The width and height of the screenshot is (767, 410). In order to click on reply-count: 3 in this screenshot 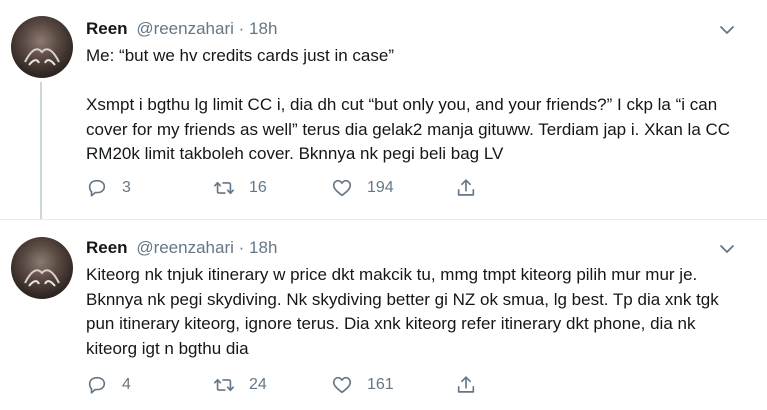, I will do `click(126, 187)`.